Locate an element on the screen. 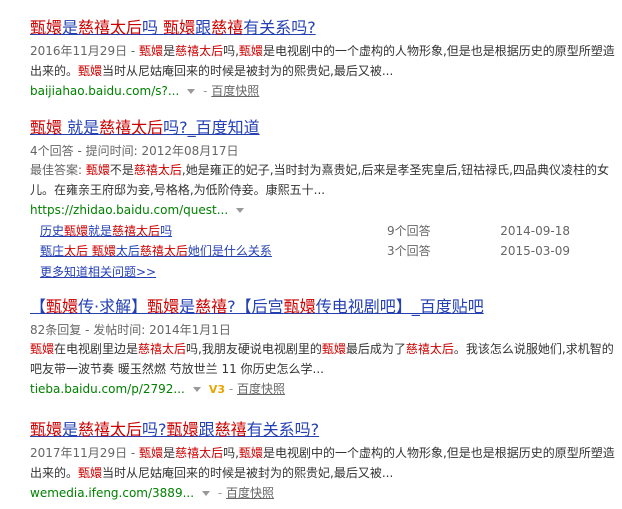 The width and height of the screenshot is (622, 509). related-question-2-count: 3个回答 is located at coordinates (409, 251).